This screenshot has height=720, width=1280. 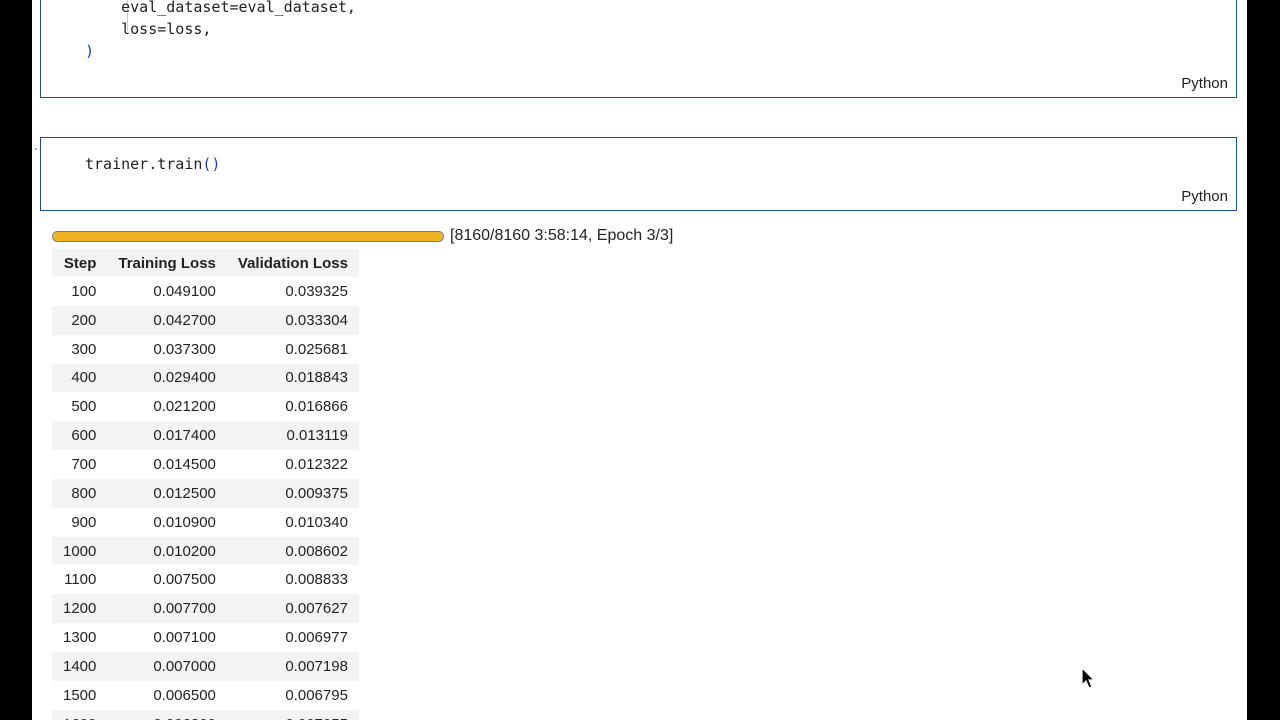 What do you see at coordinates (84, 464) in the screenshot?
I see `cell-step: 700` at bounding box center [84, 464].